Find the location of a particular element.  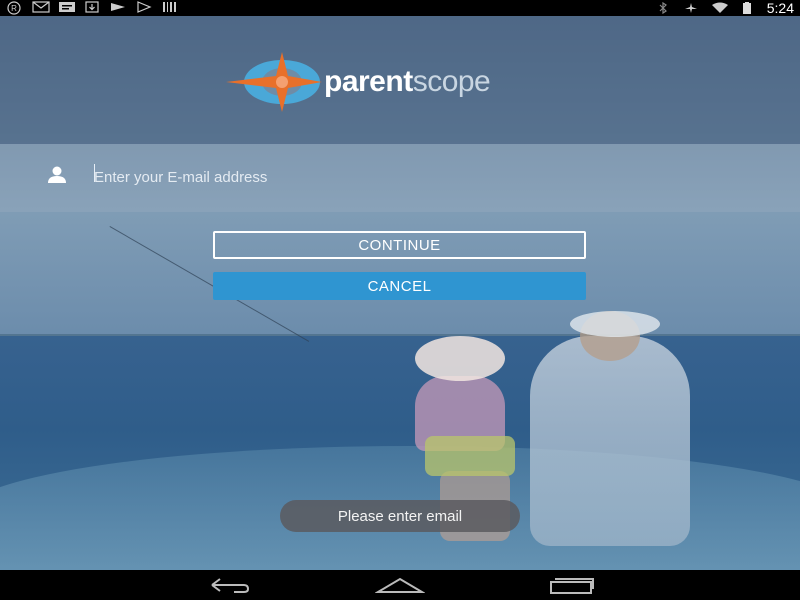

barcode-icon is located at coordinates (170, 7).